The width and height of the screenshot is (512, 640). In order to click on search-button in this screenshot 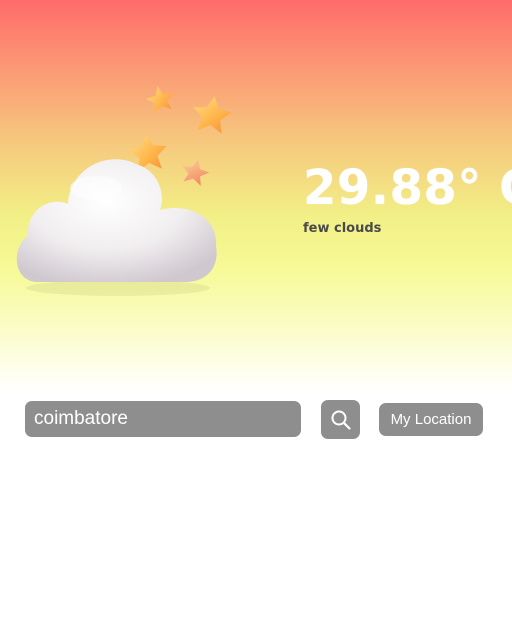, I will do `click(340, 419)`.